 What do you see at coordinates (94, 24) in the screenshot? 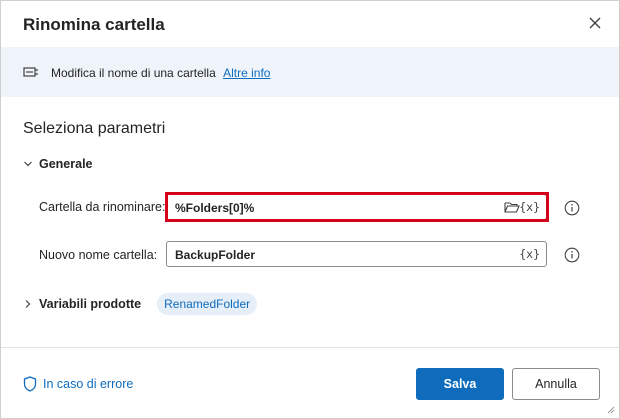
I see `dialog-title: Rinomina cartella` at bounding box center [94, 24].